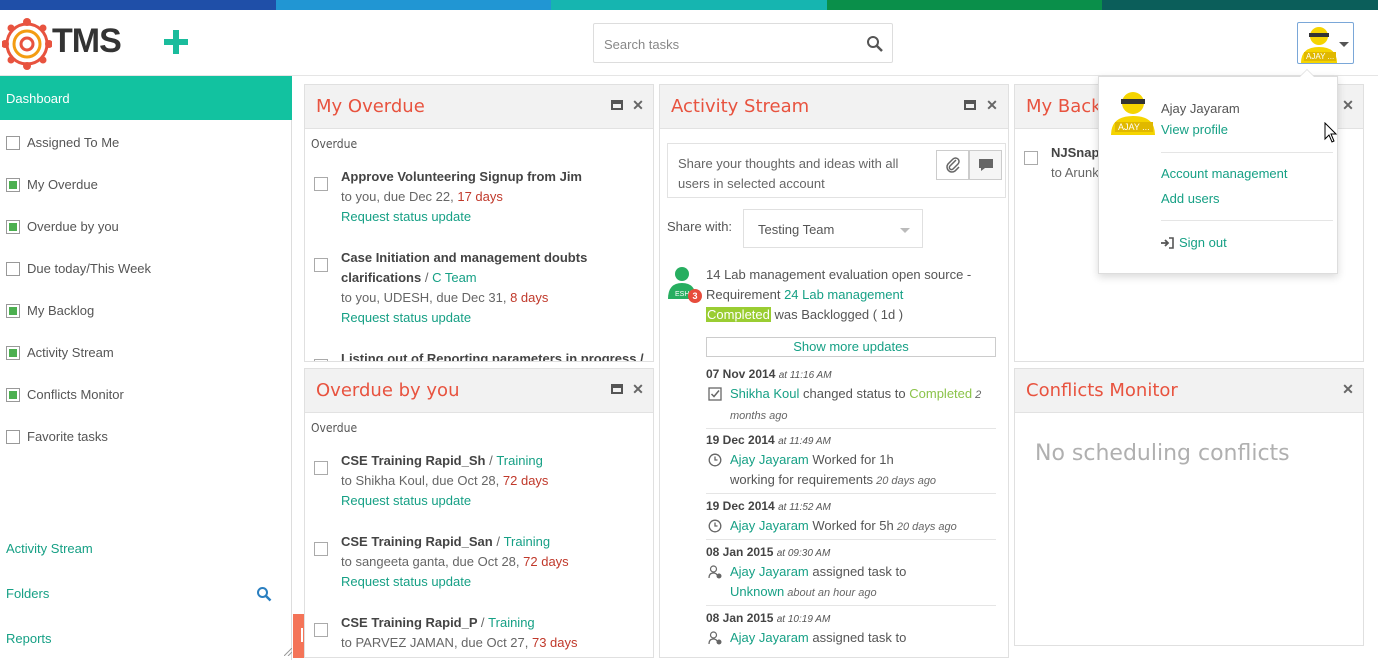  What do you see at coordinates (1190, 198) in the screenshot?
I see `add-users-link: Add users` at bounding box center [1190, 198].